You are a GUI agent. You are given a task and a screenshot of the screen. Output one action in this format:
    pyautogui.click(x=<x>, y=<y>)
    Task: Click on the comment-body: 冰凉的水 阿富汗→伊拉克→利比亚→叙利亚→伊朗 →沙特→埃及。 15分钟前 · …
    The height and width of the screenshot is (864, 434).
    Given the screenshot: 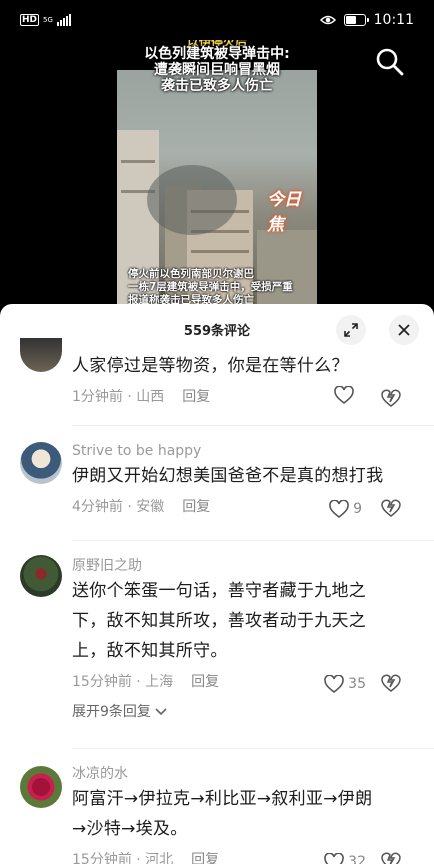 What is the action you would take?
    pyautogui.click(x=244, y=814)
    